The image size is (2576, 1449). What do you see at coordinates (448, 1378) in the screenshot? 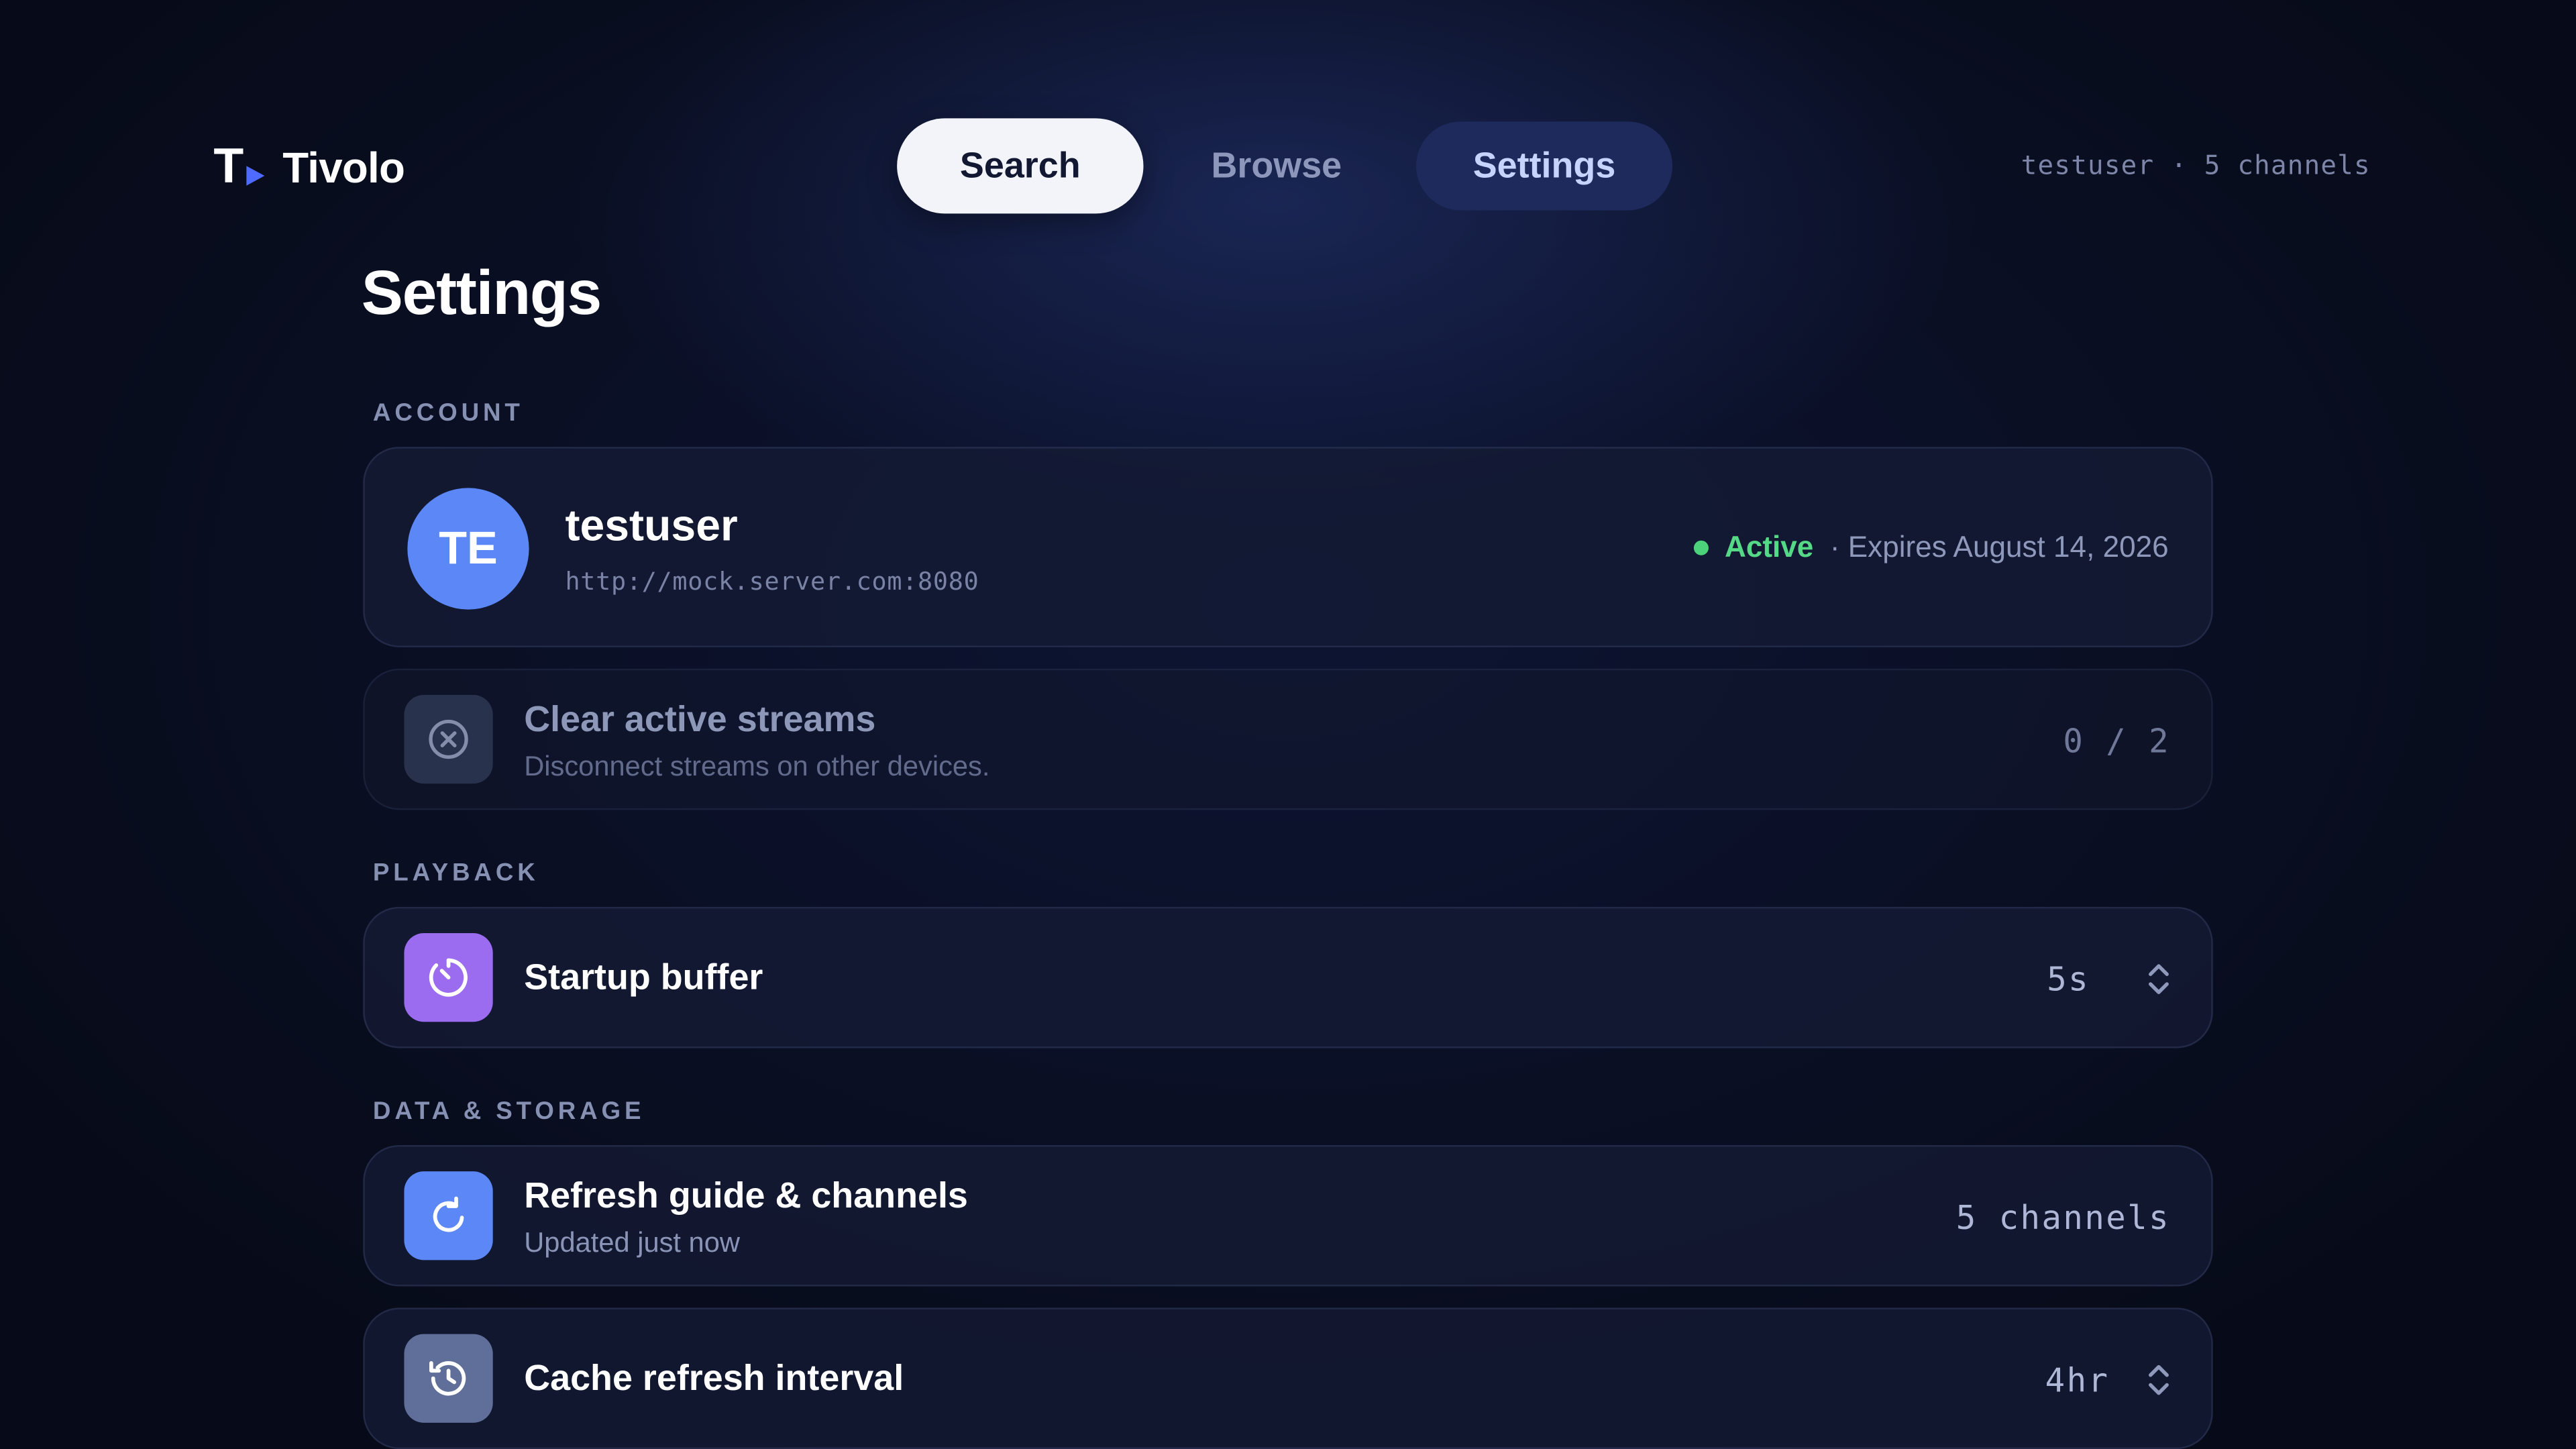
I see `history-icon` at bounding box center [448, 1378].